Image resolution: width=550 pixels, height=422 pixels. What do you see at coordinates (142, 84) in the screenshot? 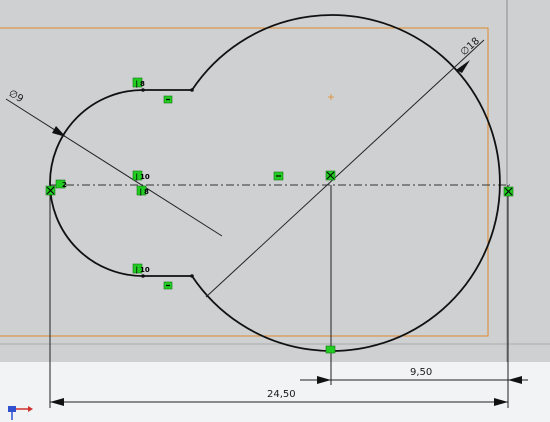
I see `relation-tangent-top-index: 8` at bounding box center [142, 84].